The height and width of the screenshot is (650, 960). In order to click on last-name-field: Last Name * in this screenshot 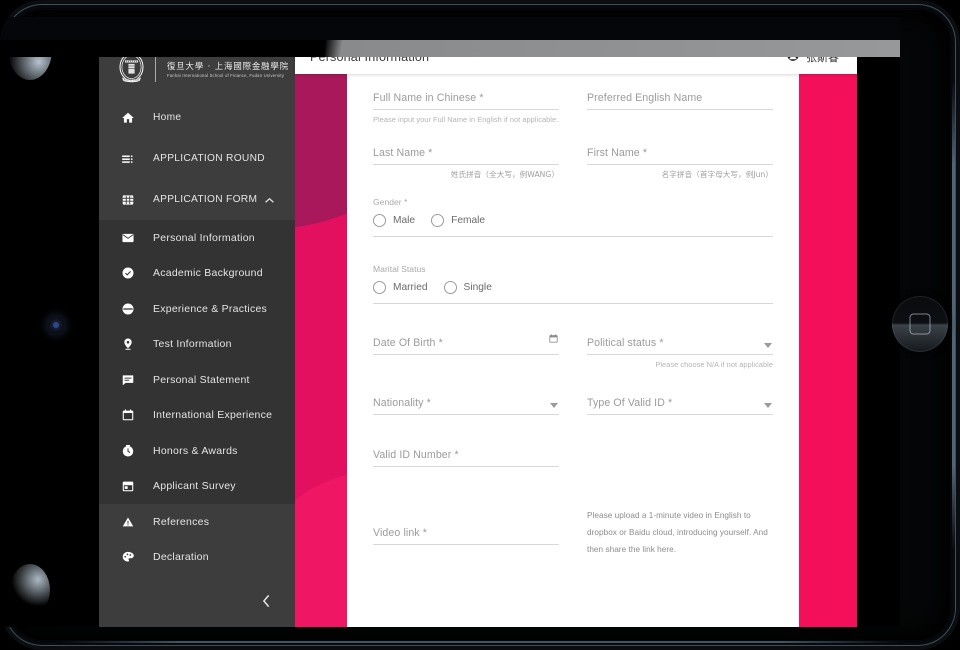, I will do `click(466, 156)`.